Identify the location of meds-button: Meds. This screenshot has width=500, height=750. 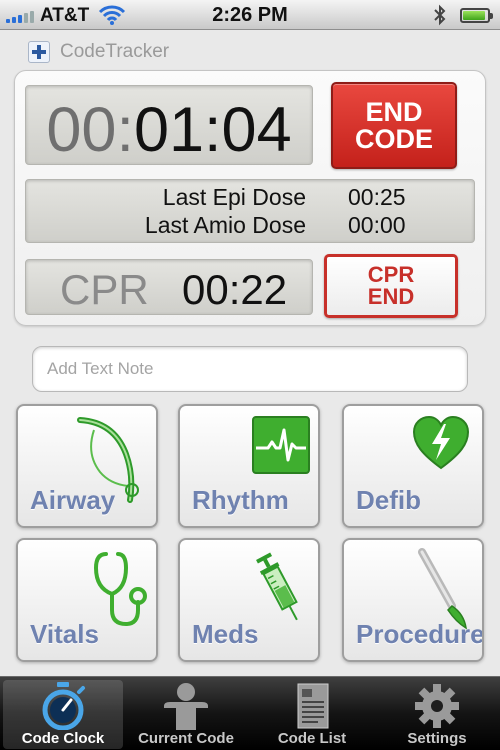
(249, 600).